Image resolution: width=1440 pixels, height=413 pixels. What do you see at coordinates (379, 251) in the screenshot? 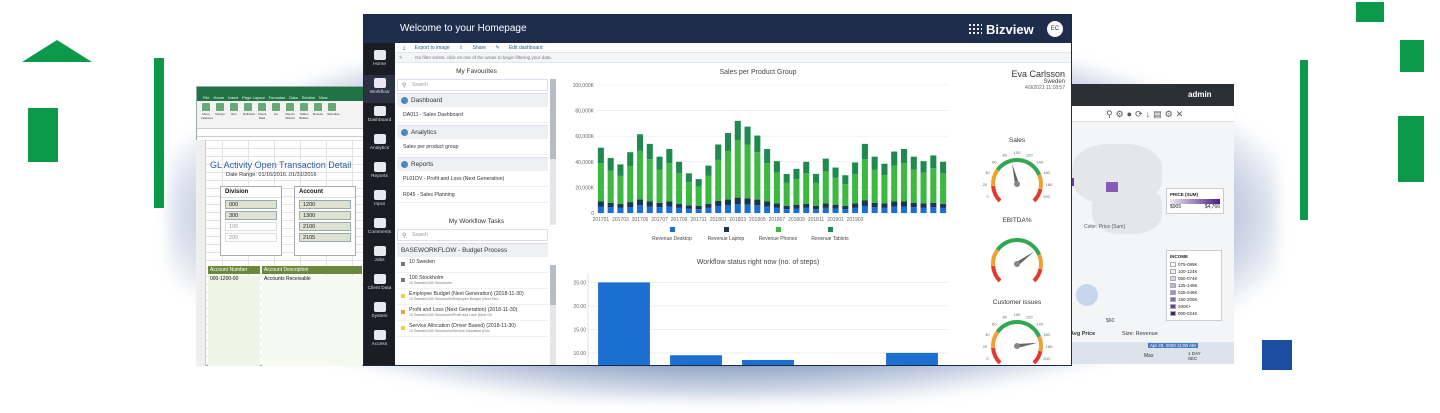
I see `jobs-icon` at bounding box center [379, 251].